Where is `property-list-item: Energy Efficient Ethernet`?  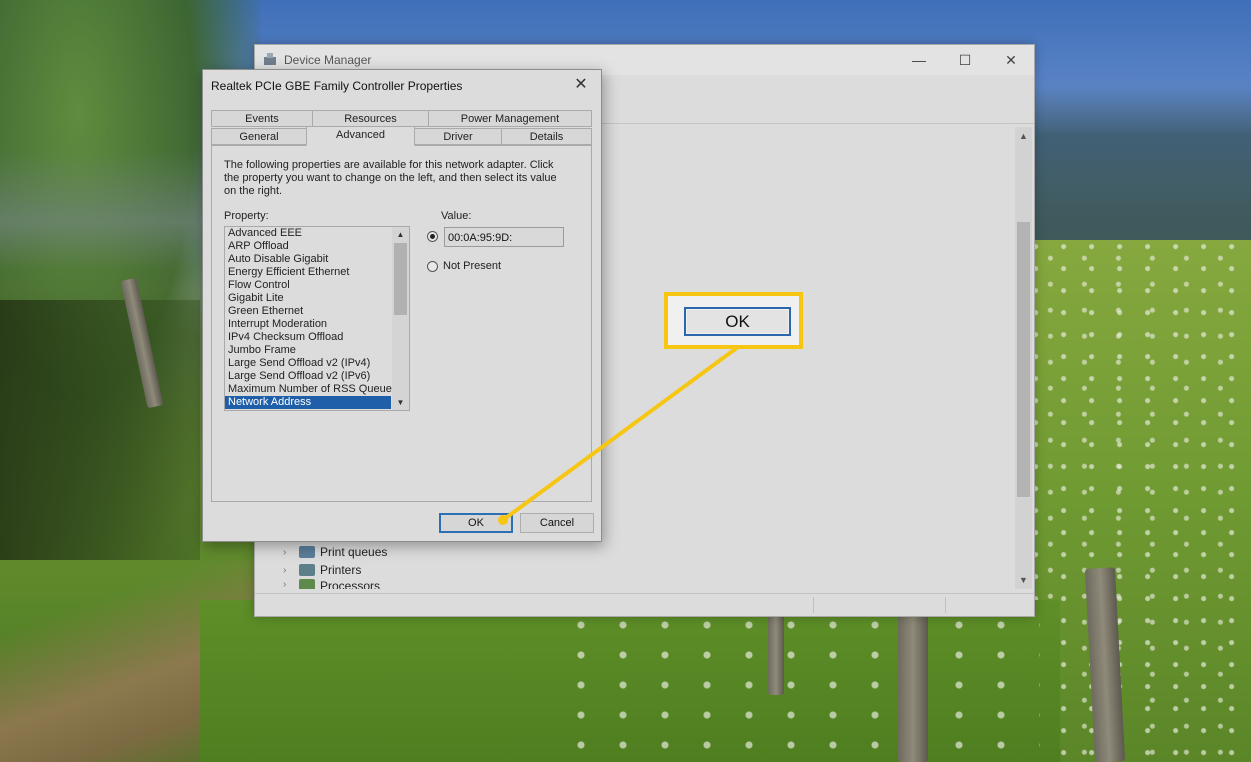 property-list-item: Energy Efficient Ethernet is located at coordinates (308, 272).